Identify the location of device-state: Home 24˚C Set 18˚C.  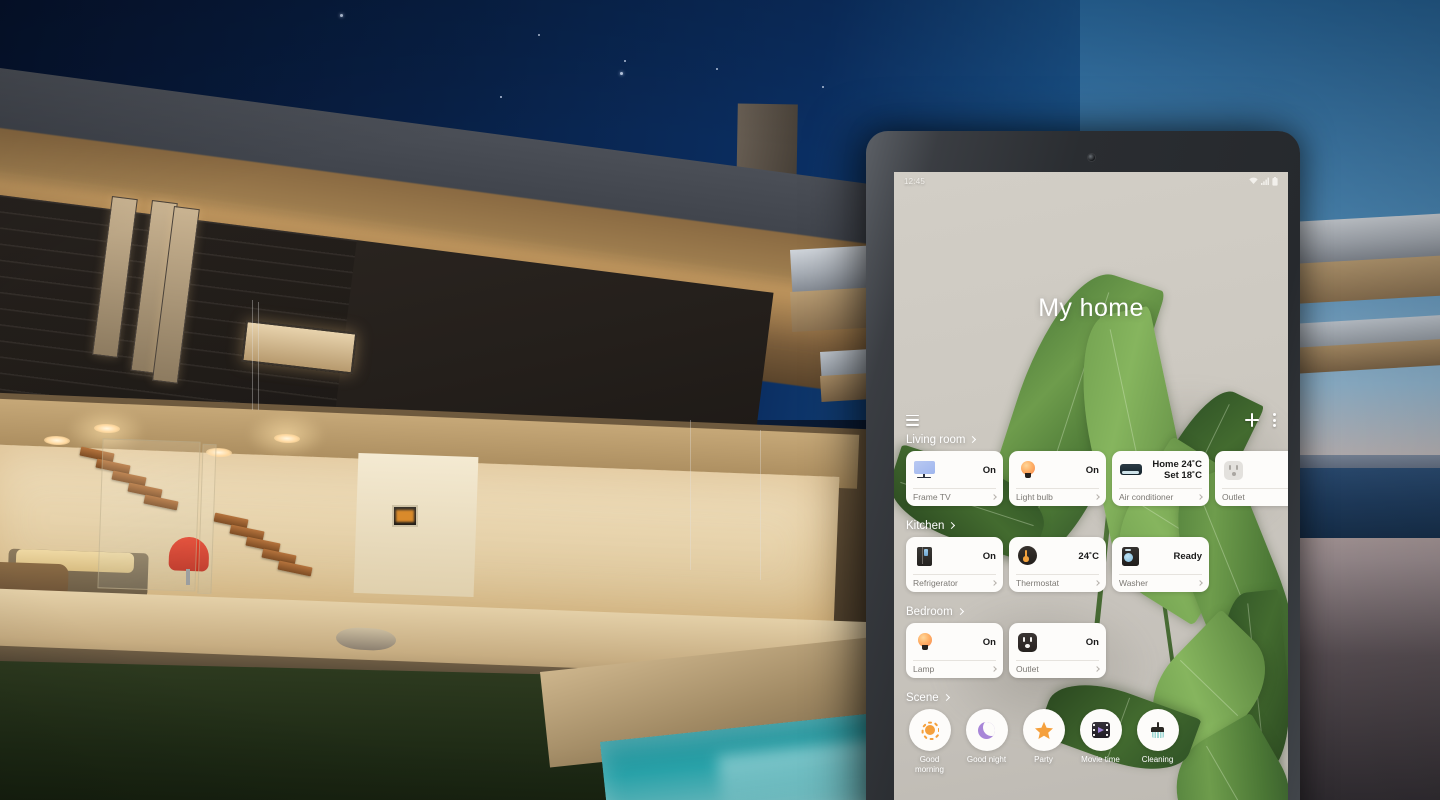
(1177, 470).